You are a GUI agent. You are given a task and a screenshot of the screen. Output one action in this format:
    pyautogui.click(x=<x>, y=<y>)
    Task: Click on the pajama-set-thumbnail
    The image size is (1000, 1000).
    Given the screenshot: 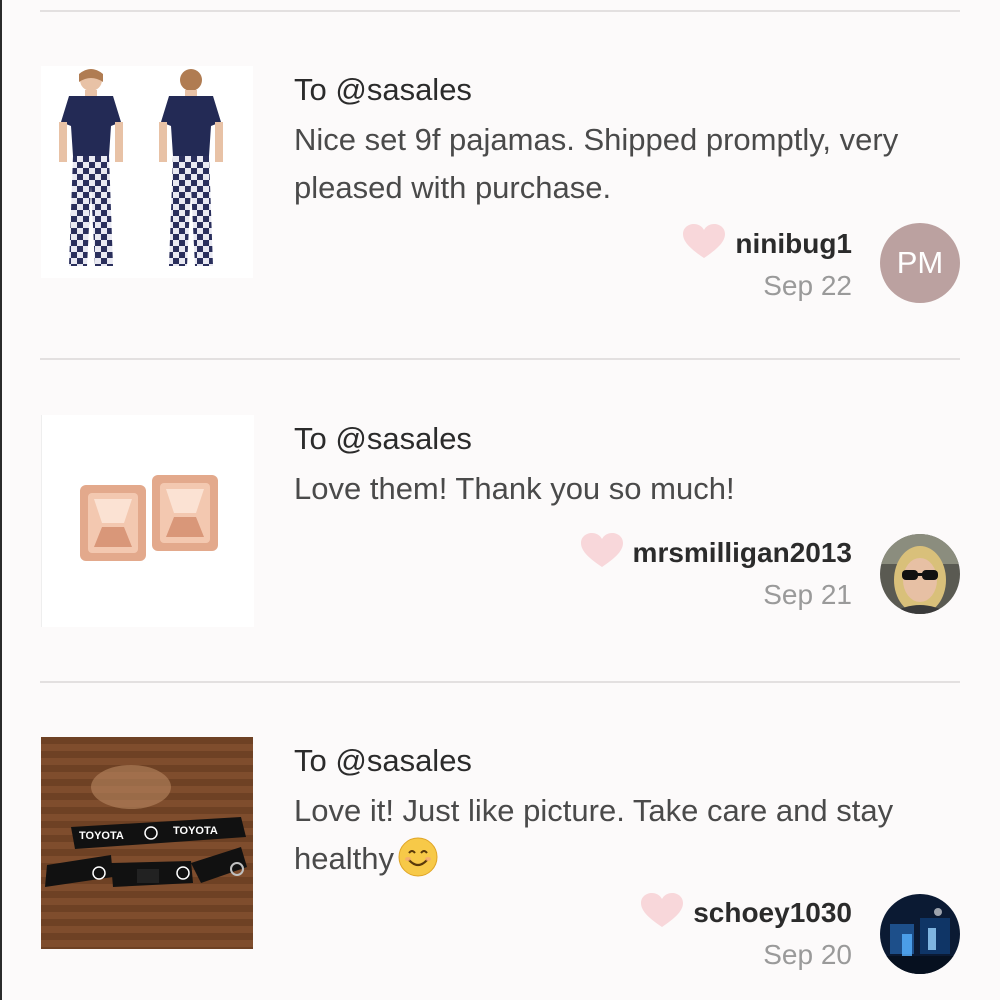 What is the action you would take?
    pyautogui.click(x=147, y=172)
    